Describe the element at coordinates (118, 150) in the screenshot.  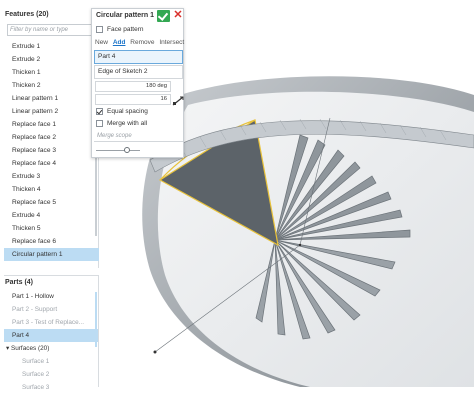
I see `tolerance-slider-track` at that location.